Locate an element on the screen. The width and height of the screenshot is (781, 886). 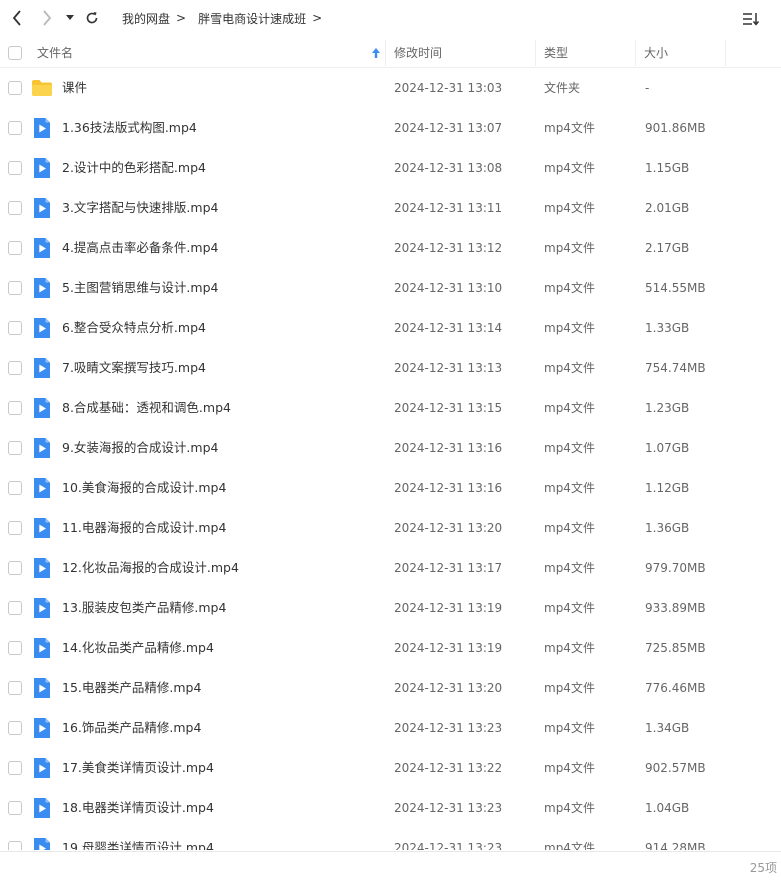
file-name: 8.合成基础：透视和调色.mp4 is located at coordinates (146, 408).